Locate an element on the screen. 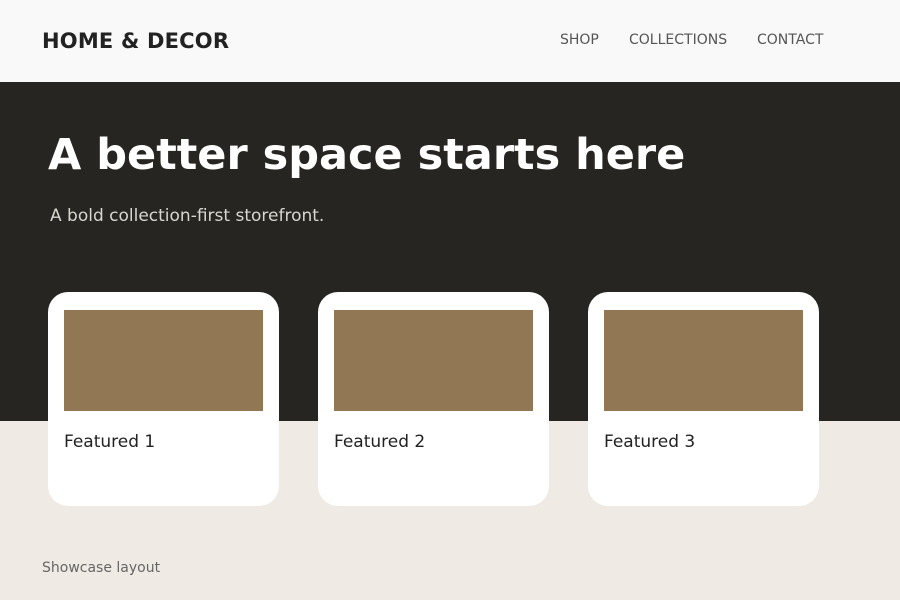 This screenshot has width=900, height=600. nav-link-shop: SHOP is located at coordinates (579, 40).